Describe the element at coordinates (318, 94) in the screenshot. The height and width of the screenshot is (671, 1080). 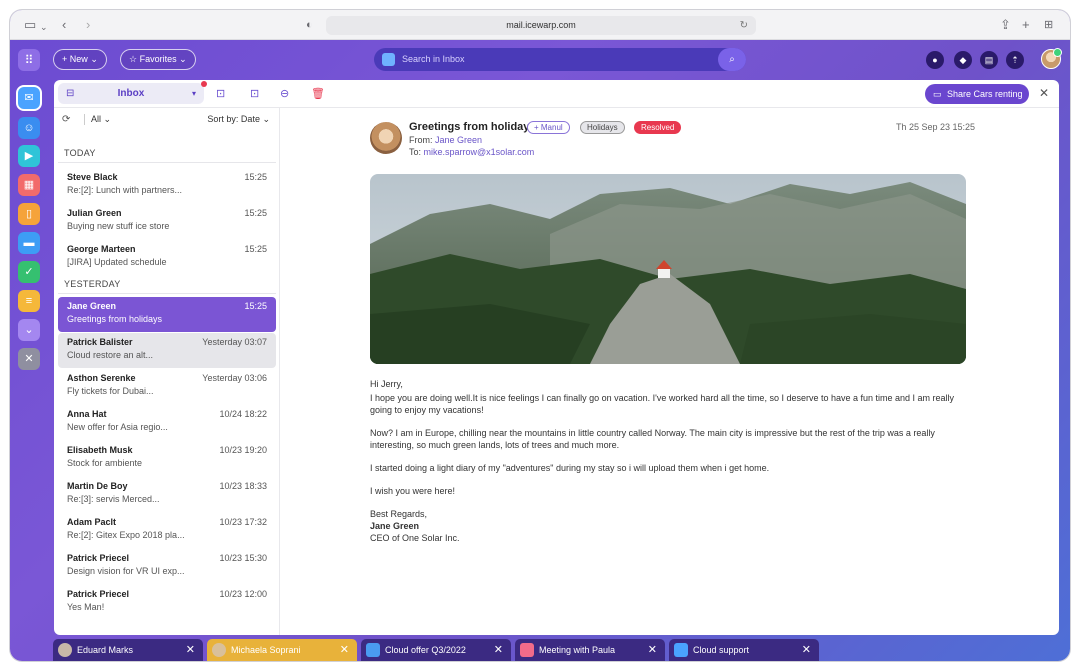
I see `delete-icon: 🗑` at that location.